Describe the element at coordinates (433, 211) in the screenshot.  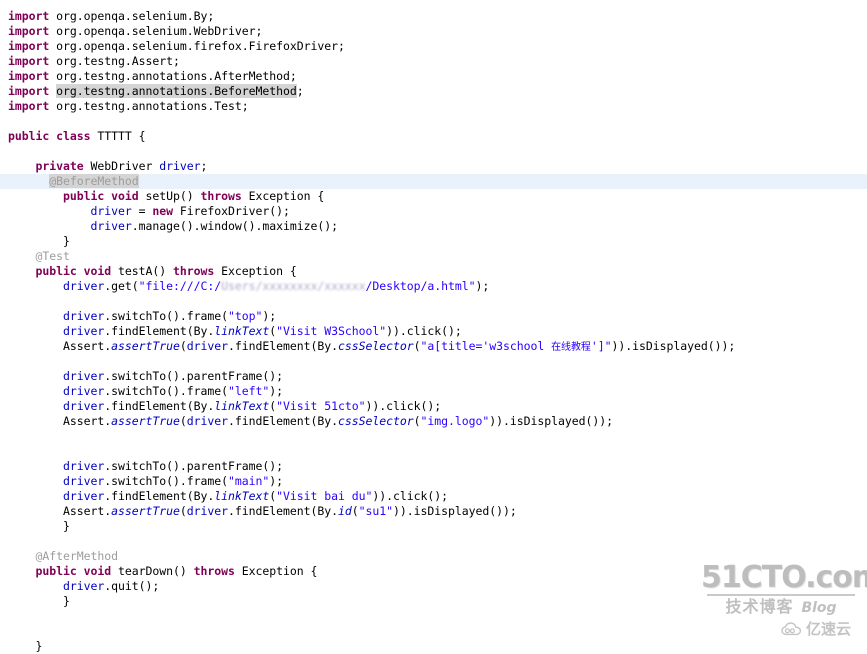
I see `code-line: driver = new FirefoxDriver();` at that location.